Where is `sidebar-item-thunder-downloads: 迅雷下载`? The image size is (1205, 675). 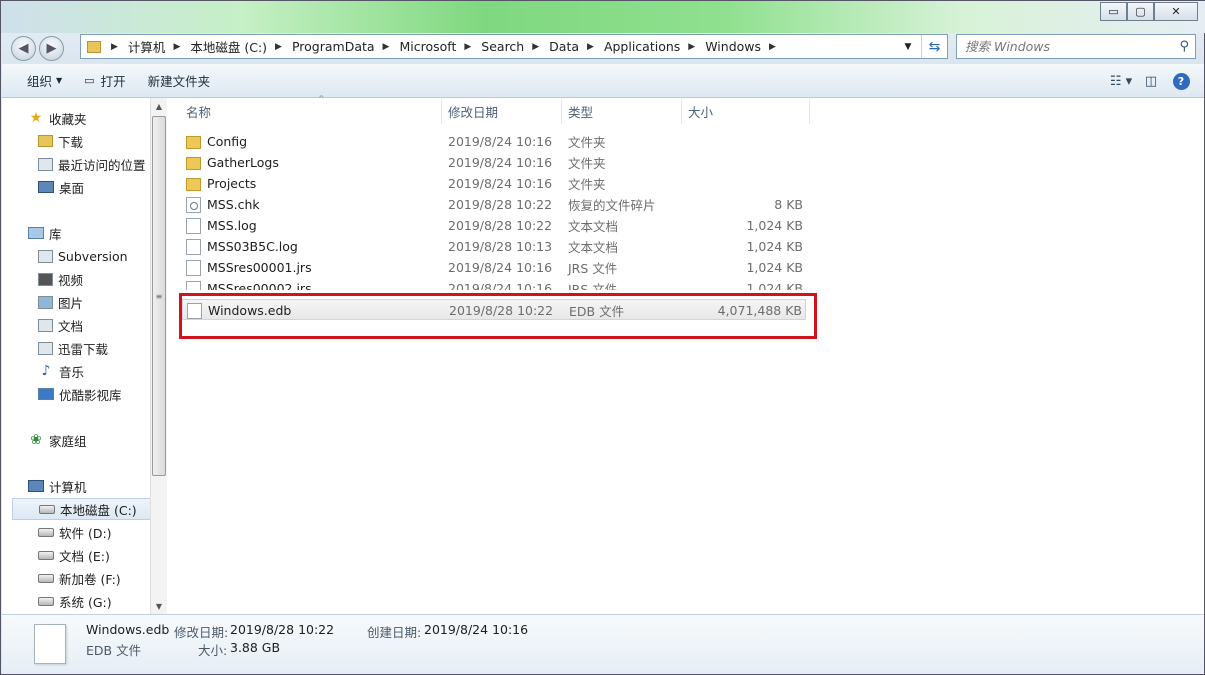
sidebar-item-thunder-downloads: 迅雷下载 is located at coordinates (73, 348).